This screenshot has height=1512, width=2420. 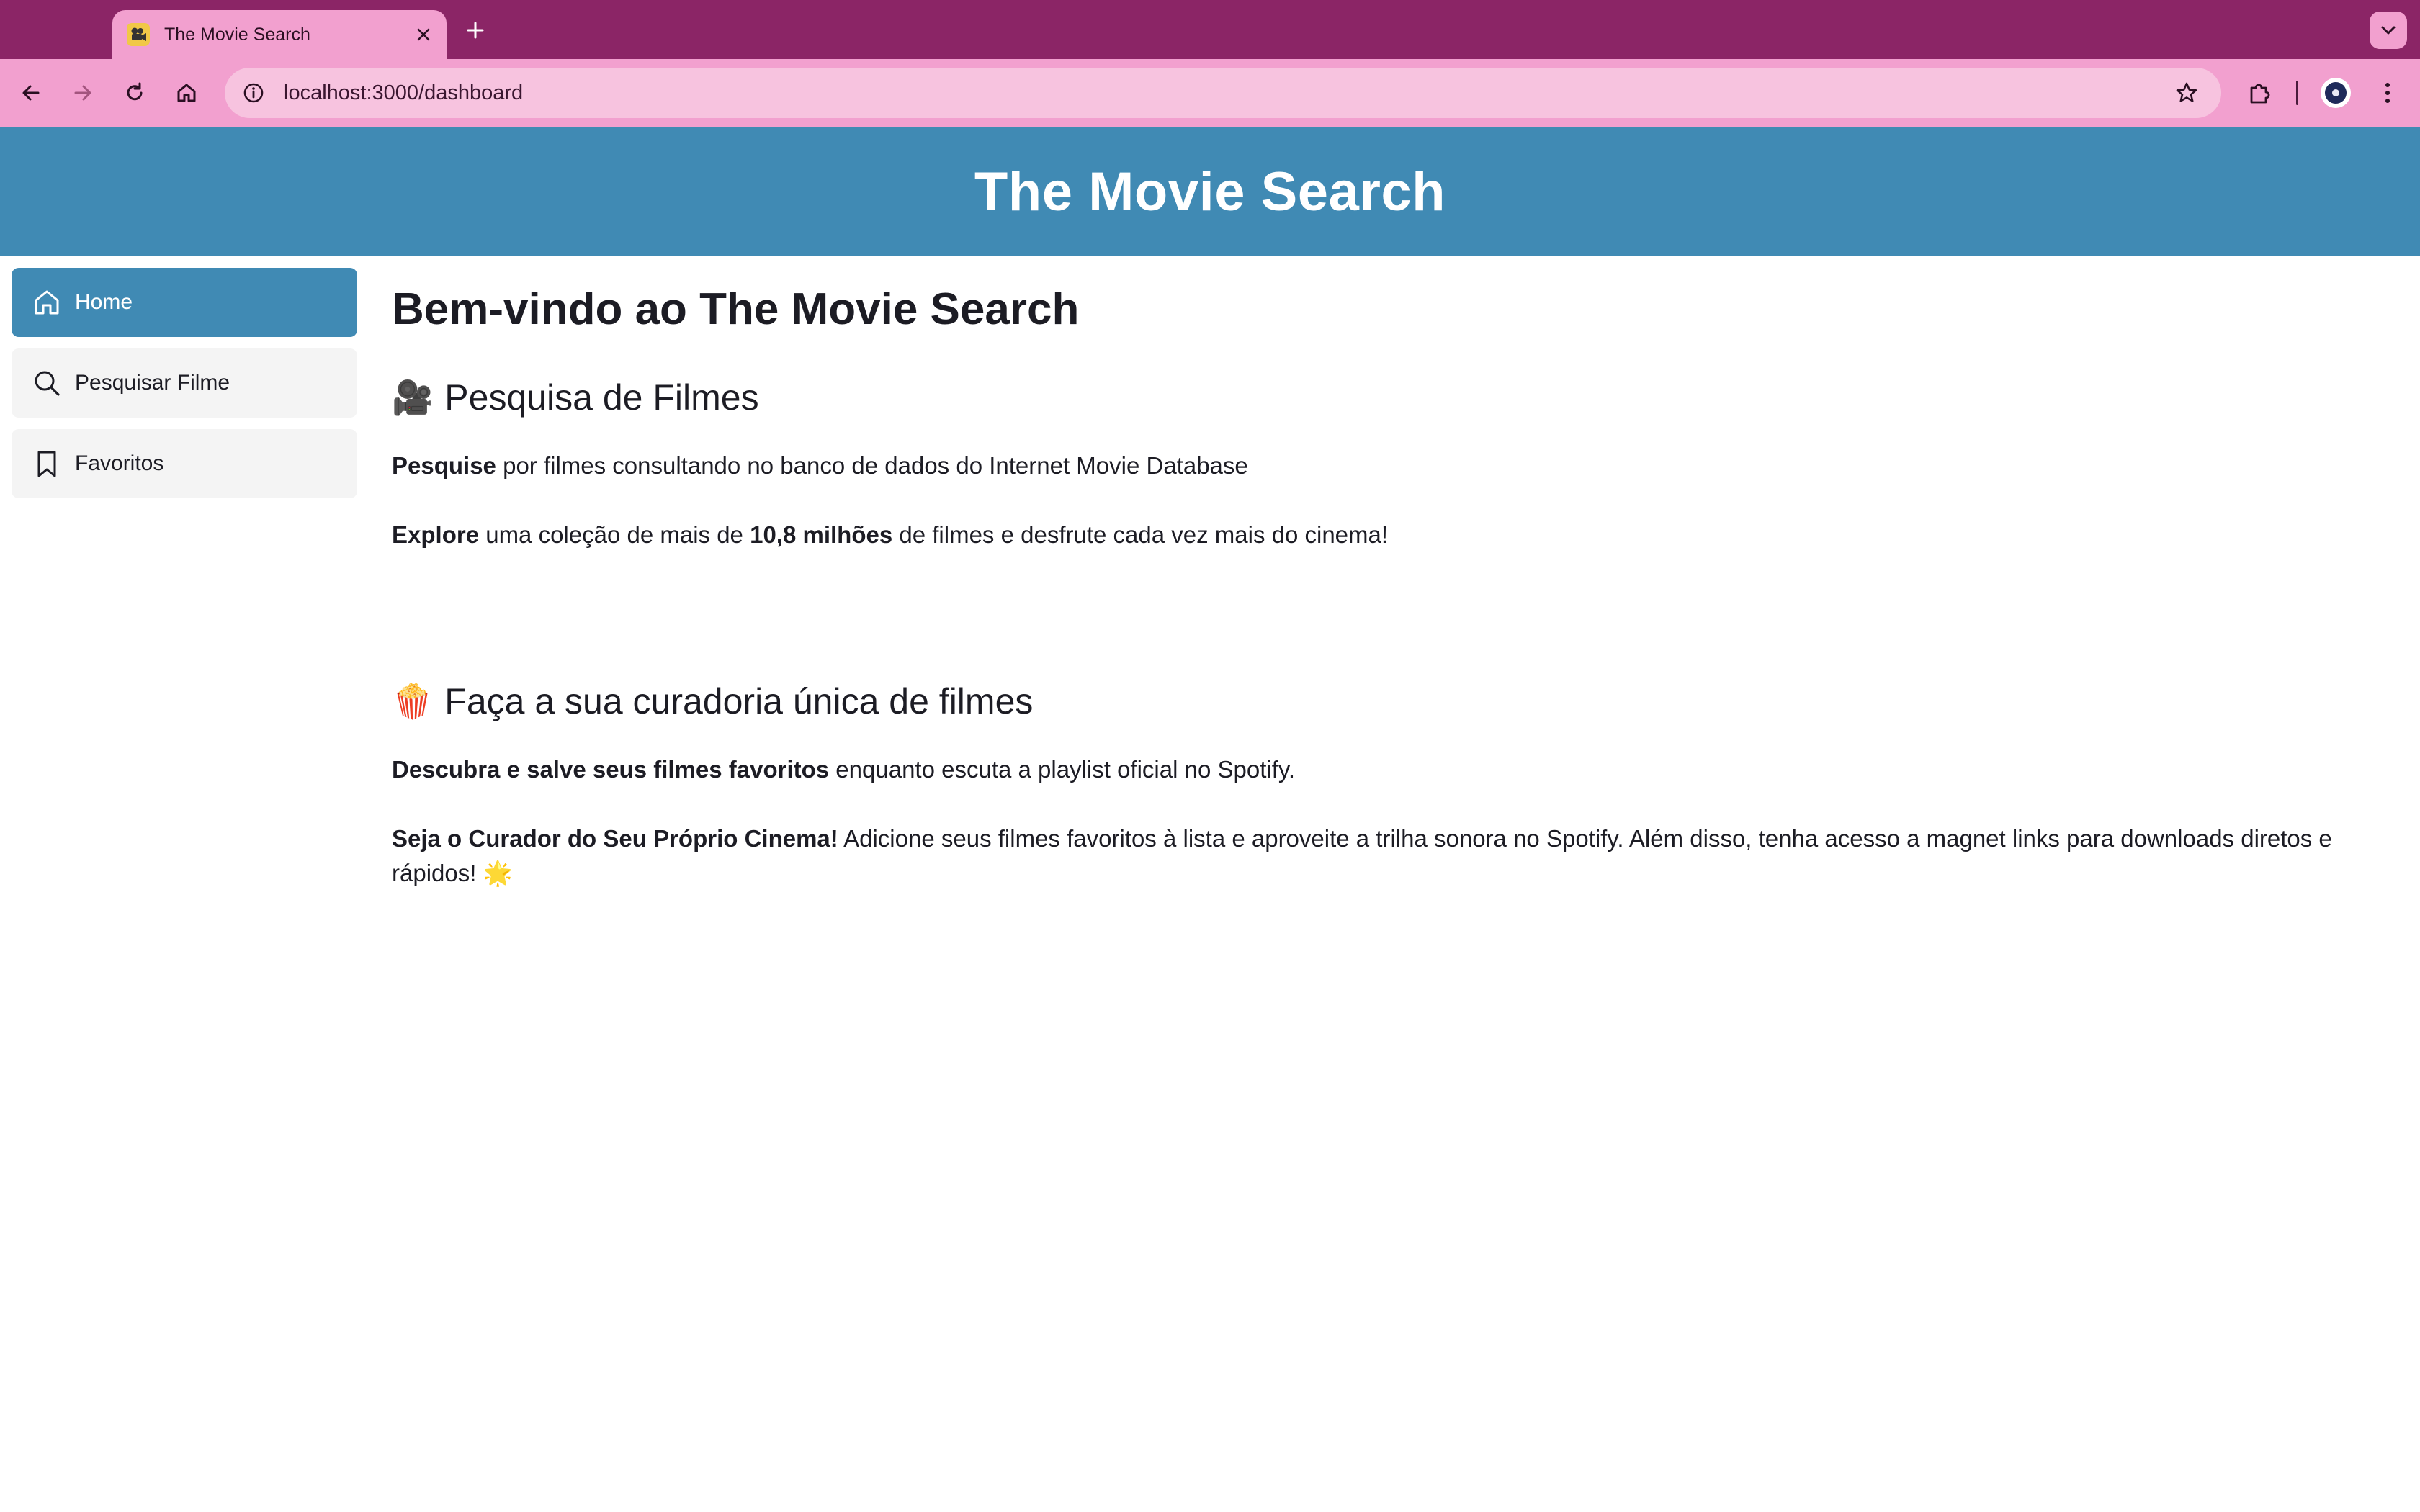 I want to click on sidebar-item-search-movie: Pesquisar Filme, so click(x=185, y=383).